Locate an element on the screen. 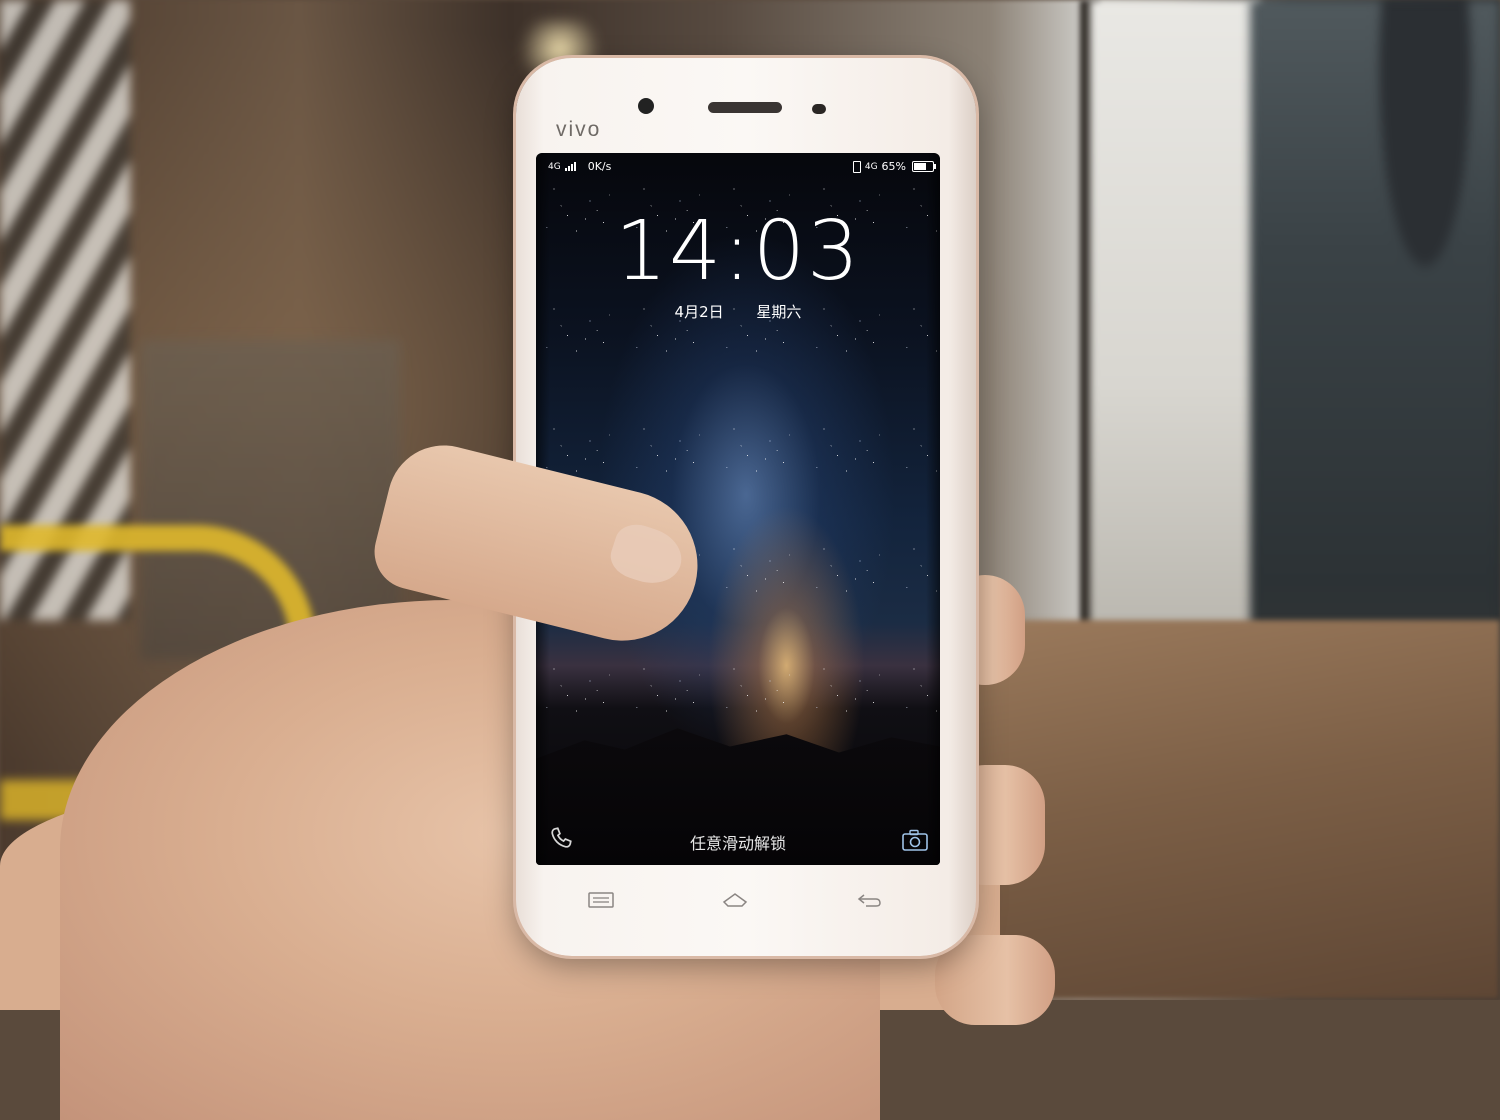  front-camera is located at coordinates (646, 106).